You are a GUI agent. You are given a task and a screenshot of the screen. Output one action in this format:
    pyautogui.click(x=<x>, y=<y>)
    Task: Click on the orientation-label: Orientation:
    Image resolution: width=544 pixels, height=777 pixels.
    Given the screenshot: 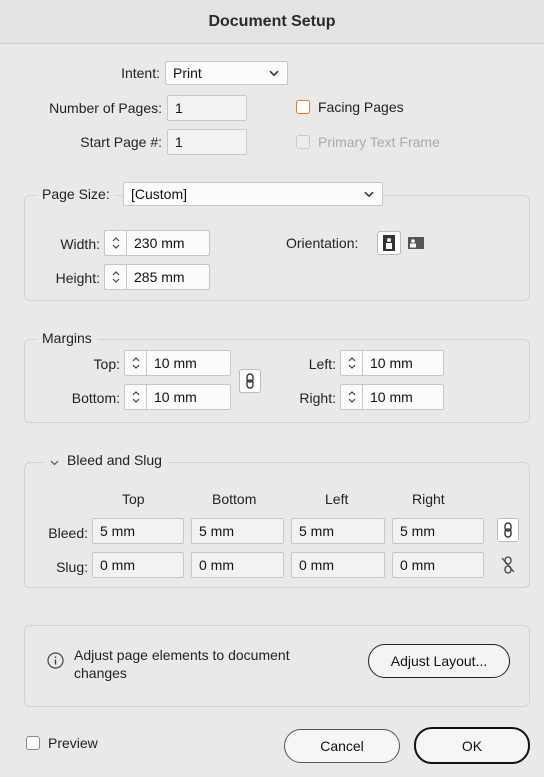 What is the action you would take?
    pyautogui.click(x=322, y=243)
    